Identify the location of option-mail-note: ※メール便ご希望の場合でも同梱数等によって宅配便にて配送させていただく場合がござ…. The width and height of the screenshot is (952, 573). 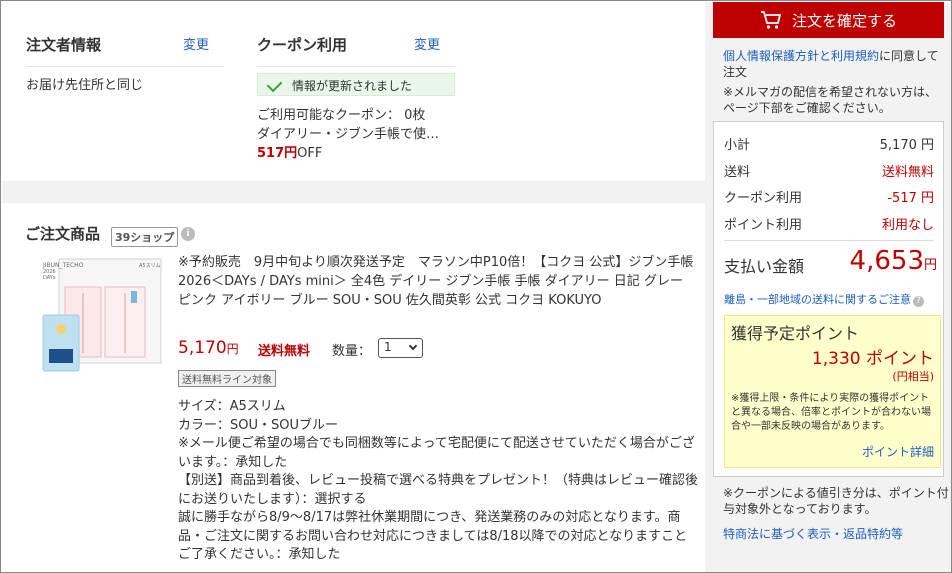
(436, 453).